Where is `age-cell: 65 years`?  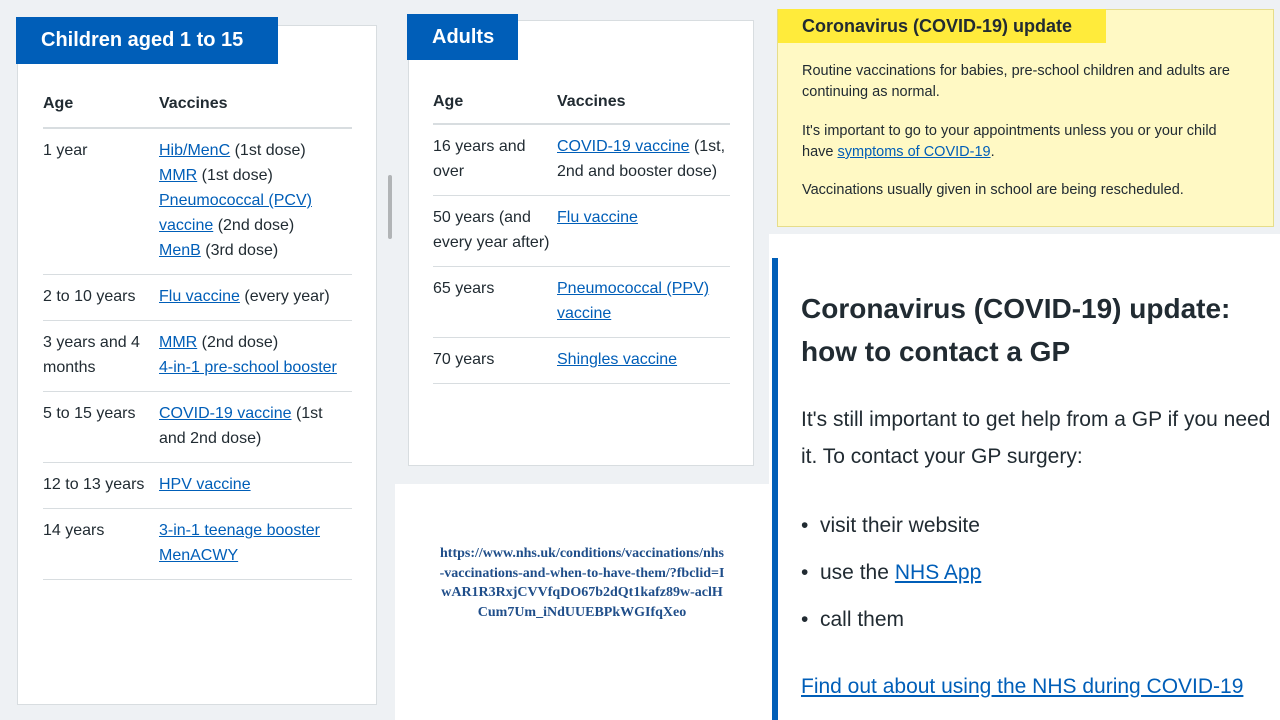 age-cell: 65 years is located at coordinates (464, 288).